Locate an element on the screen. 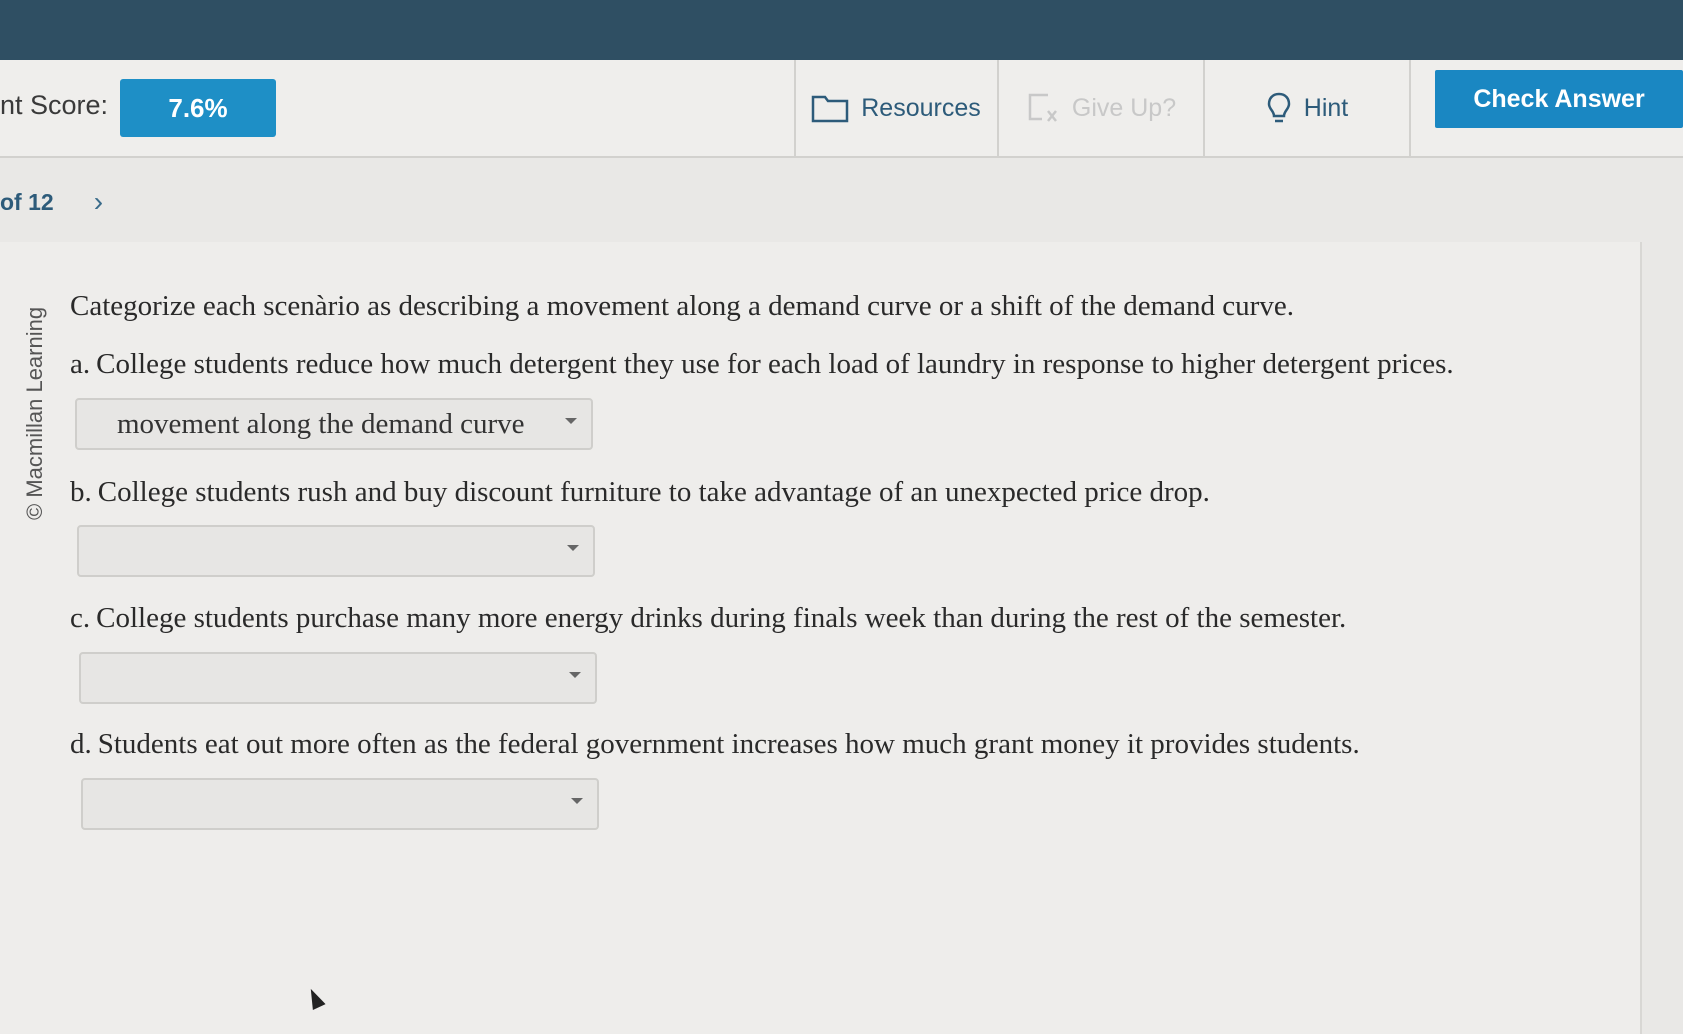 The image size is (1683, 1034). give-up-label: Give Up? is located at coordinates (1124, 107).